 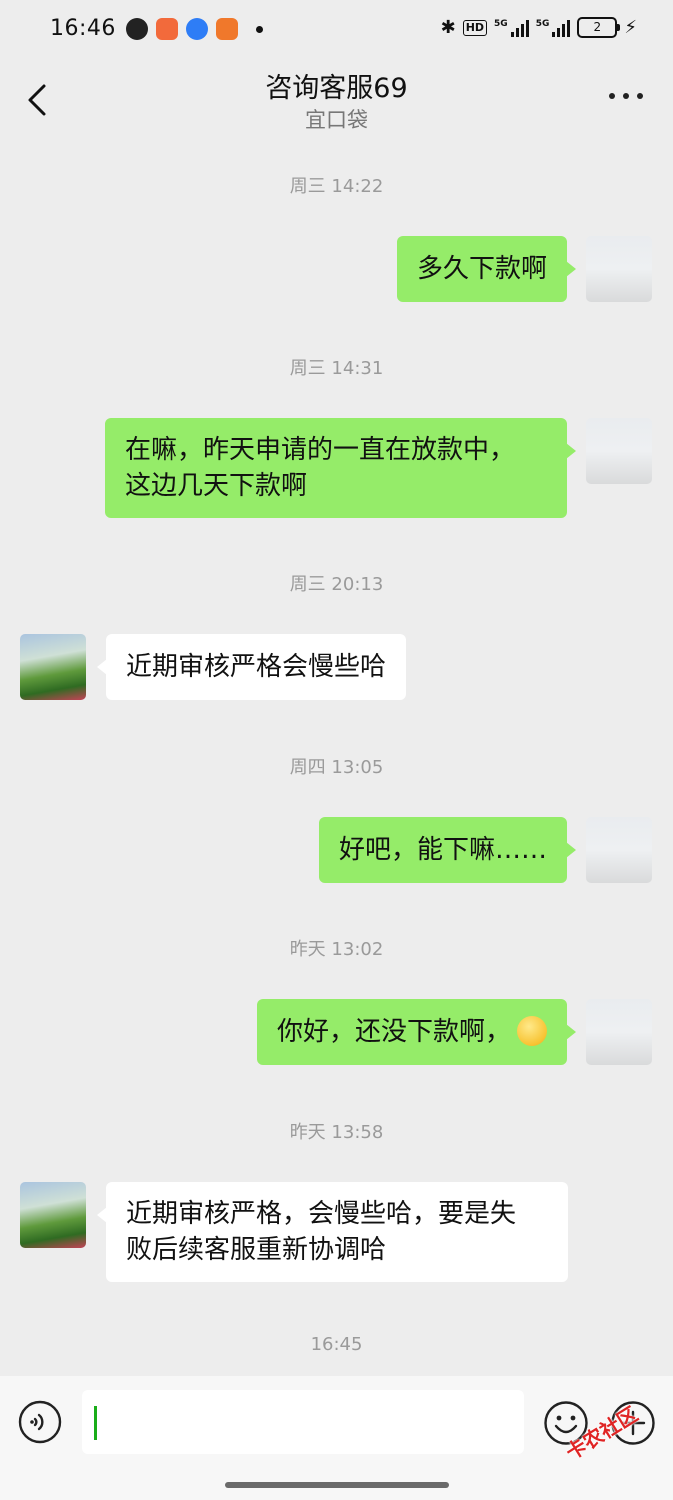 I want to click on smile-emoji-icon, so click(x=532, y=1030).